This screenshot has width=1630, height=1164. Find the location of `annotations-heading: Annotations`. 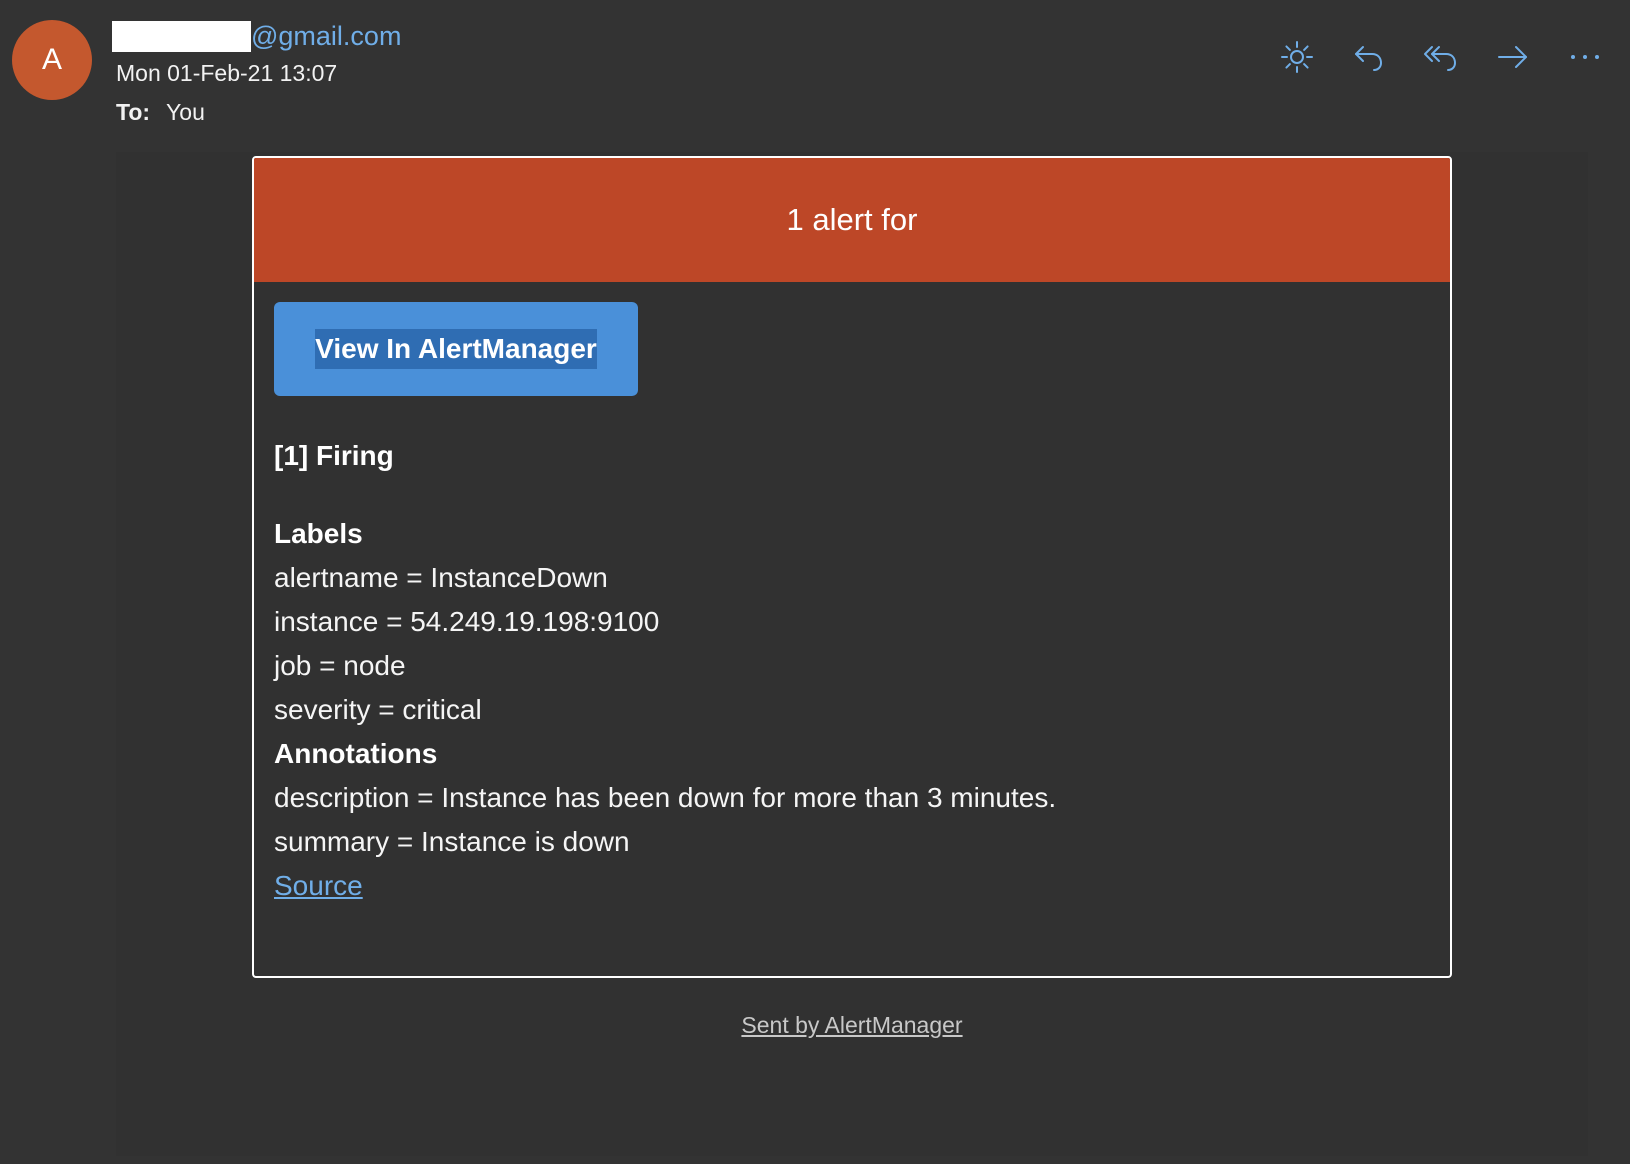

annotations-heading: Annotations is located at coordinates (356, 753).